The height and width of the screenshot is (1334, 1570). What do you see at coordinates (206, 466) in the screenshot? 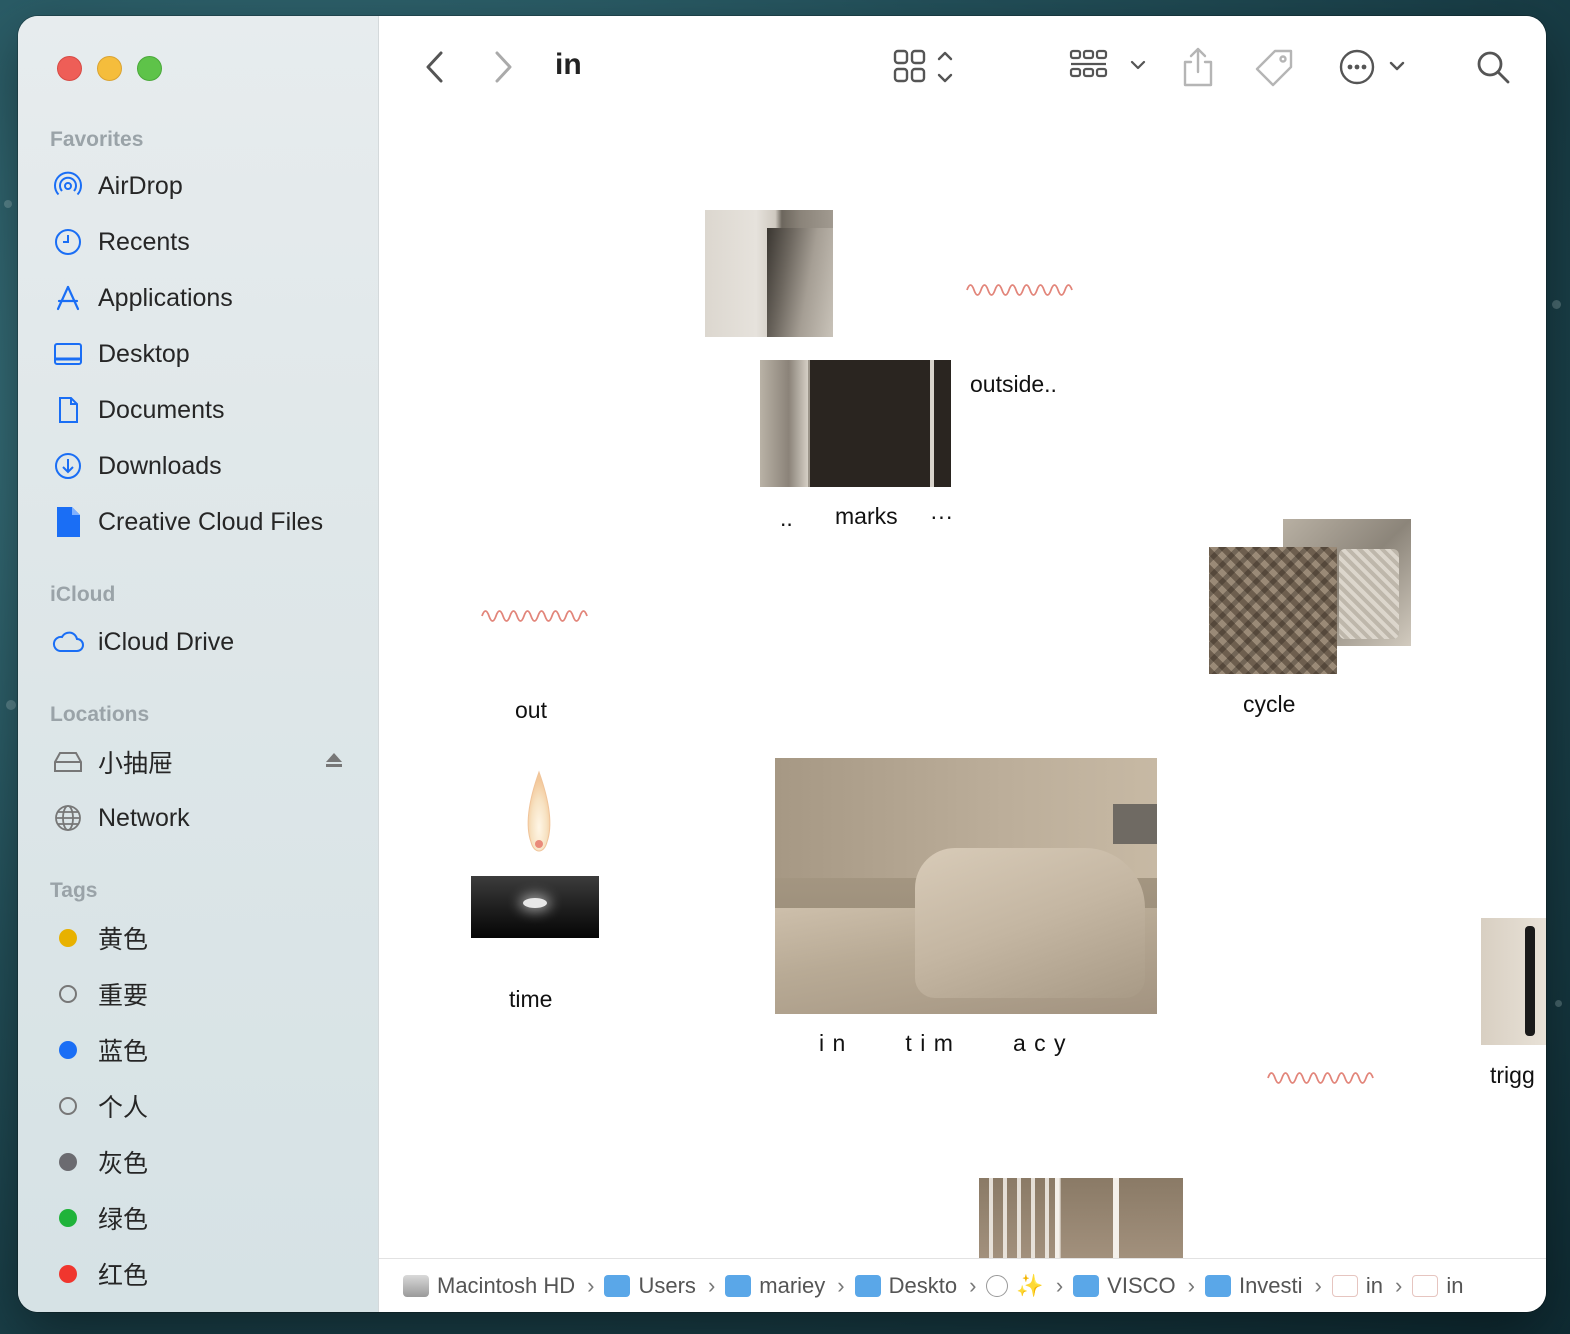
I see `sidebar-item-downloads: Downloads` at bounding box center [206, 466].